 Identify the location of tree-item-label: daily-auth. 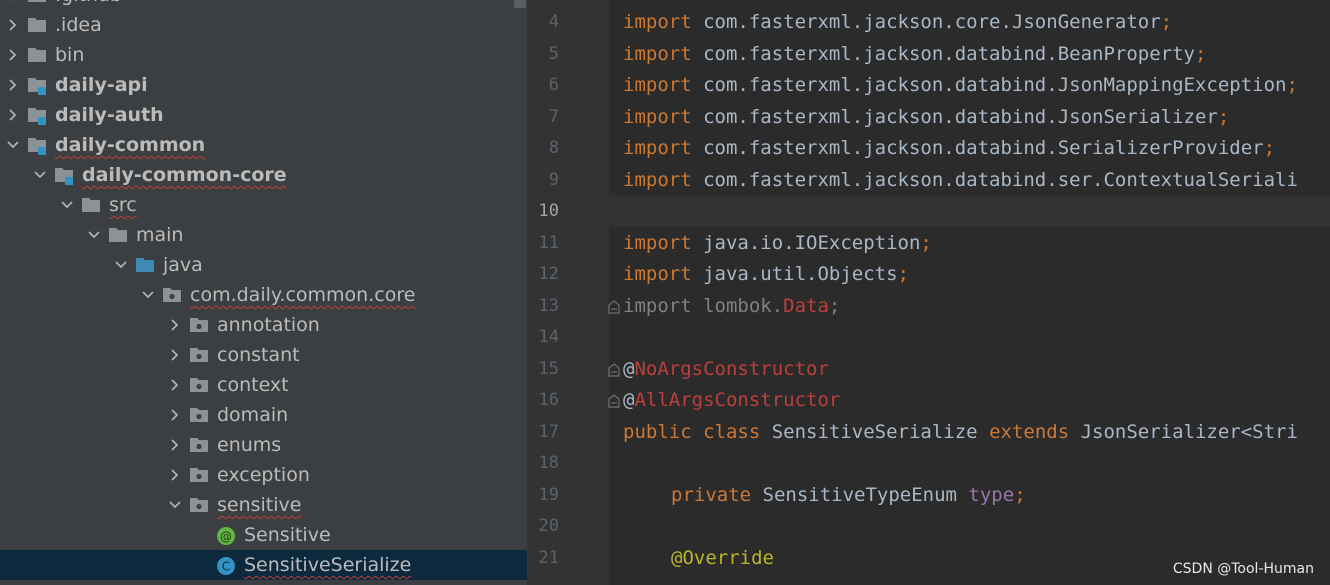
(109, 115).